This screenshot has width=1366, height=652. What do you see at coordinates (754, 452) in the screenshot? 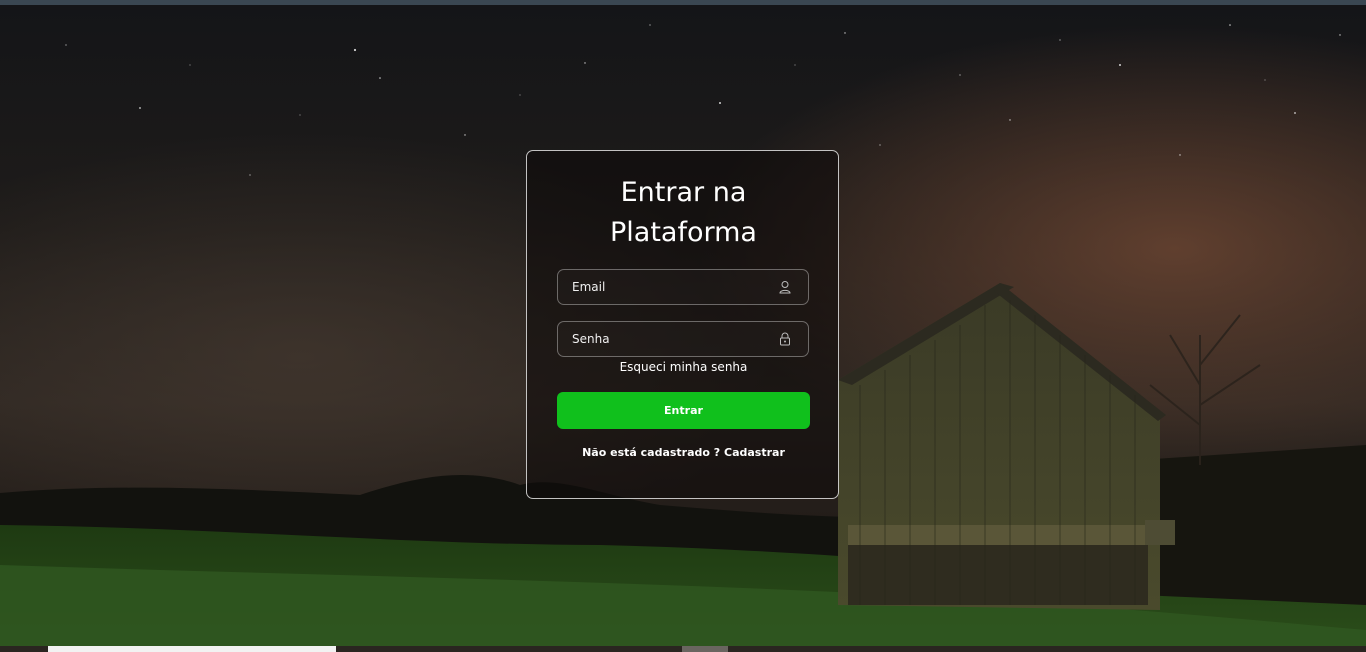
I see `register-link: Cadastrar` at bounding box center [754, 452].